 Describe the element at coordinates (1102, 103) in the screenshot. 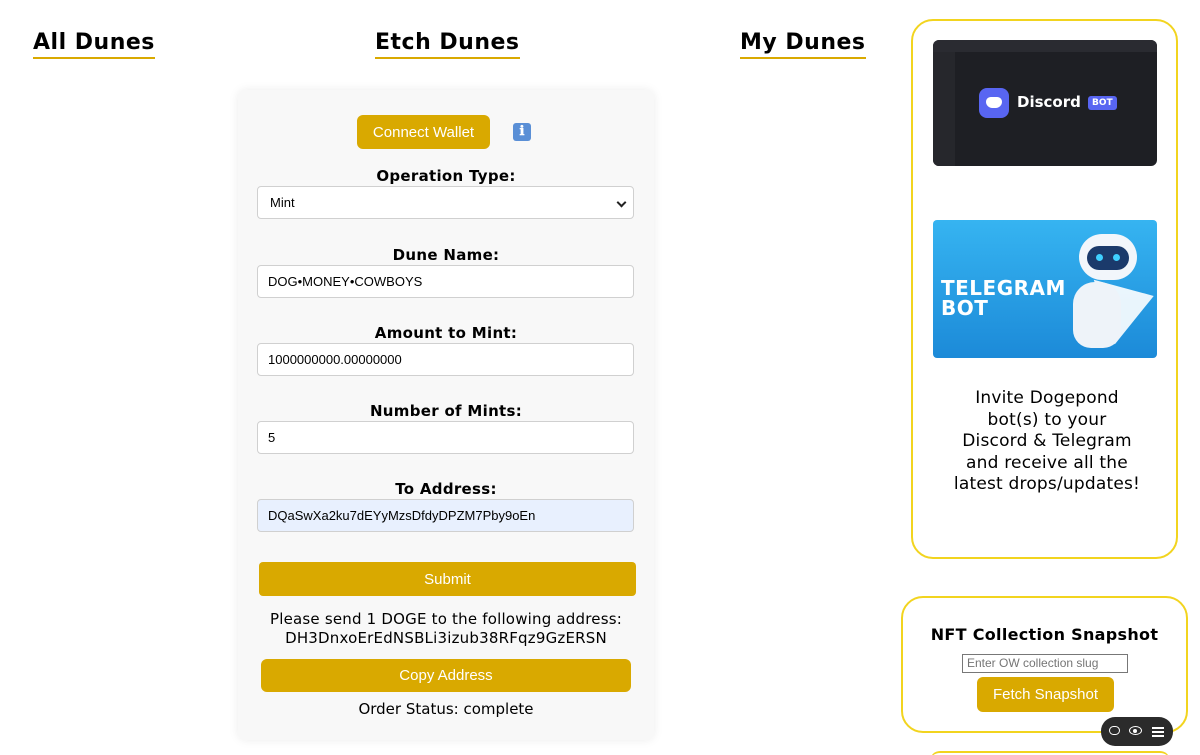

I see `bot-badge: BOT` at that location.